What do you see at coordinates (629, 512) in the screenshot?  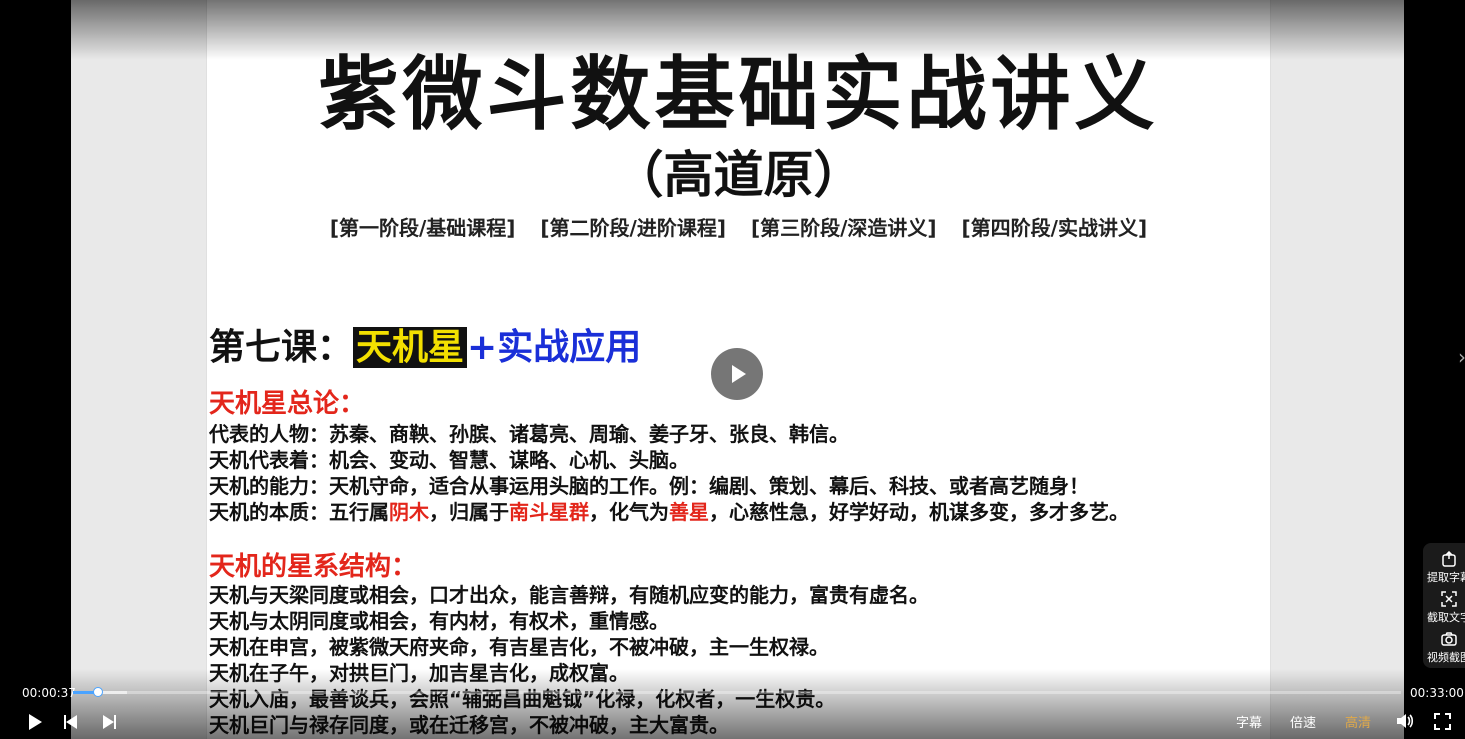 I see `essence-part: ，化气为` at bounding box center [629, 512].